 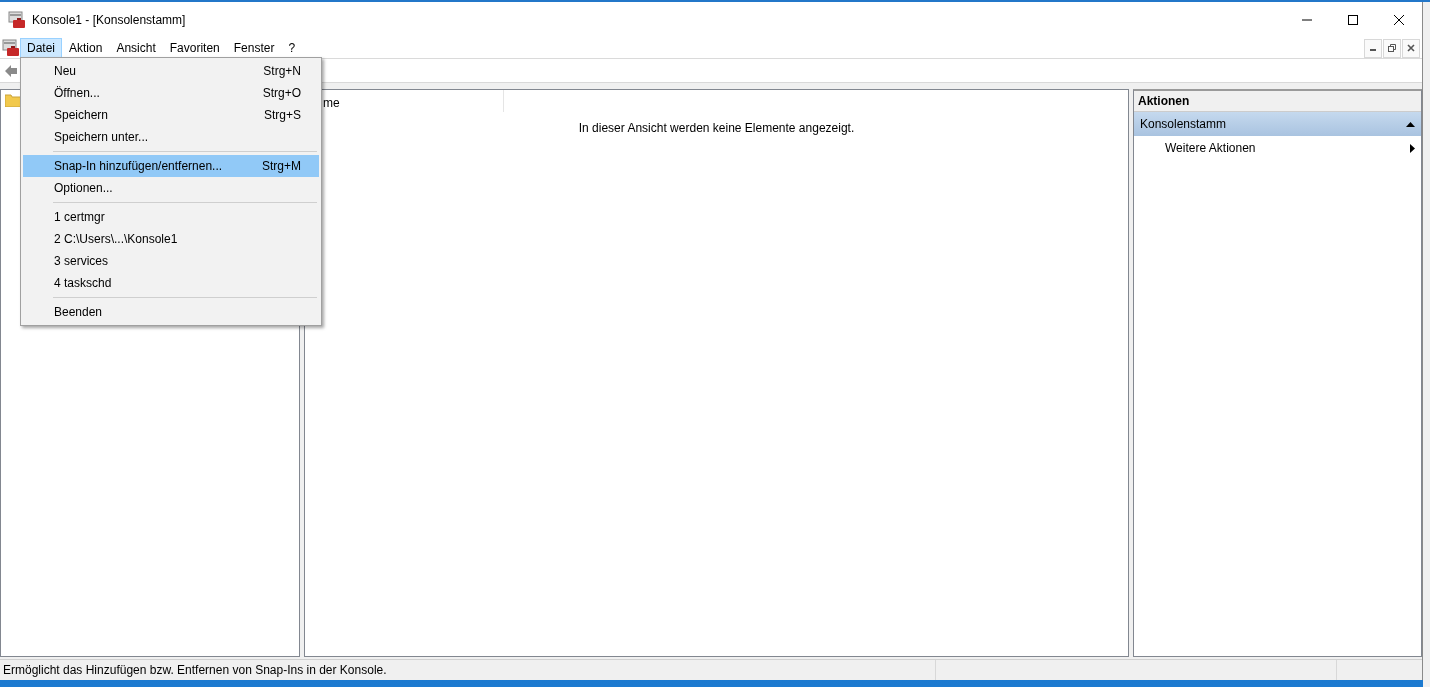 What do you see at coordinates (171, 312) in the screenshot?
I see `menu-entry: Beenden` at bounding box center [171, 312].